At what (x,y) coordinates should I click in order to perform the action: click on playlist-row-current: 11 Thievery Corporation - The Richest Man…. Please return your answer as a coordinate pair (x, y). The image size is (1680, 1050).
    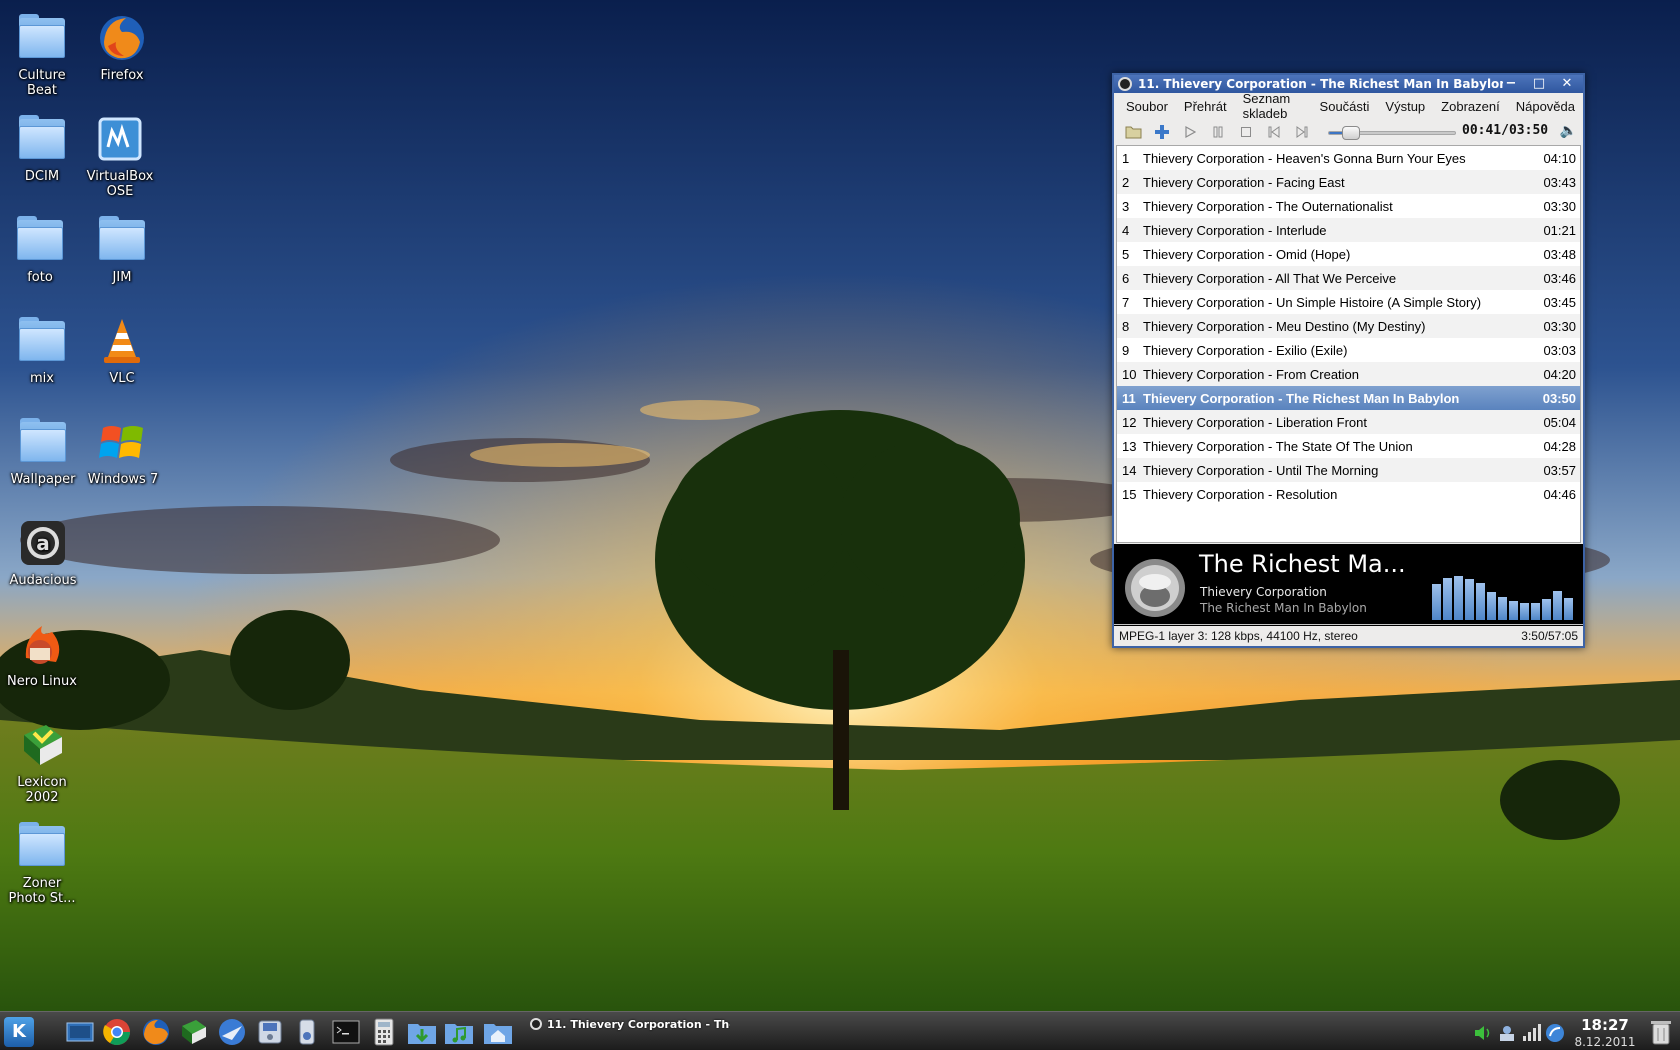
    Looking at the image, I should click on (1348, 398).